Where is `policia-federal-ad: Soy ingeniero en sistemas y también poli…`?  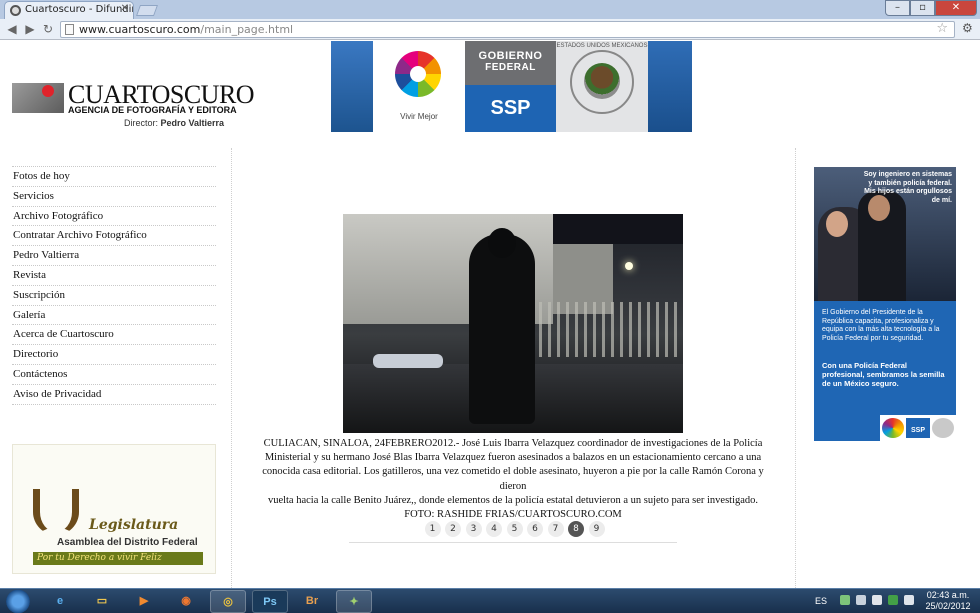
policia-federal-ad: Soy ingeniero en sistemas y también poli… is located at coordinates (885, 304).